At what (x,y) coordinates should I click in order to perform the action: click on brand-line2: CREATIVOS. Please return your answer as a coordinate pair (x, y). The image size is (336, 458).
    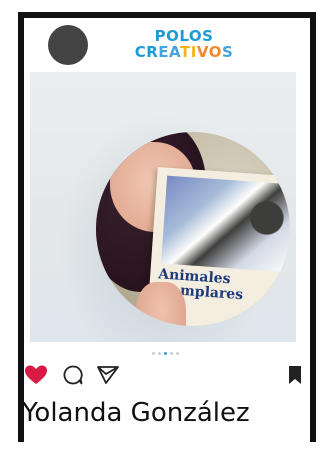
    Looking at the image, I should click on (184, 52).